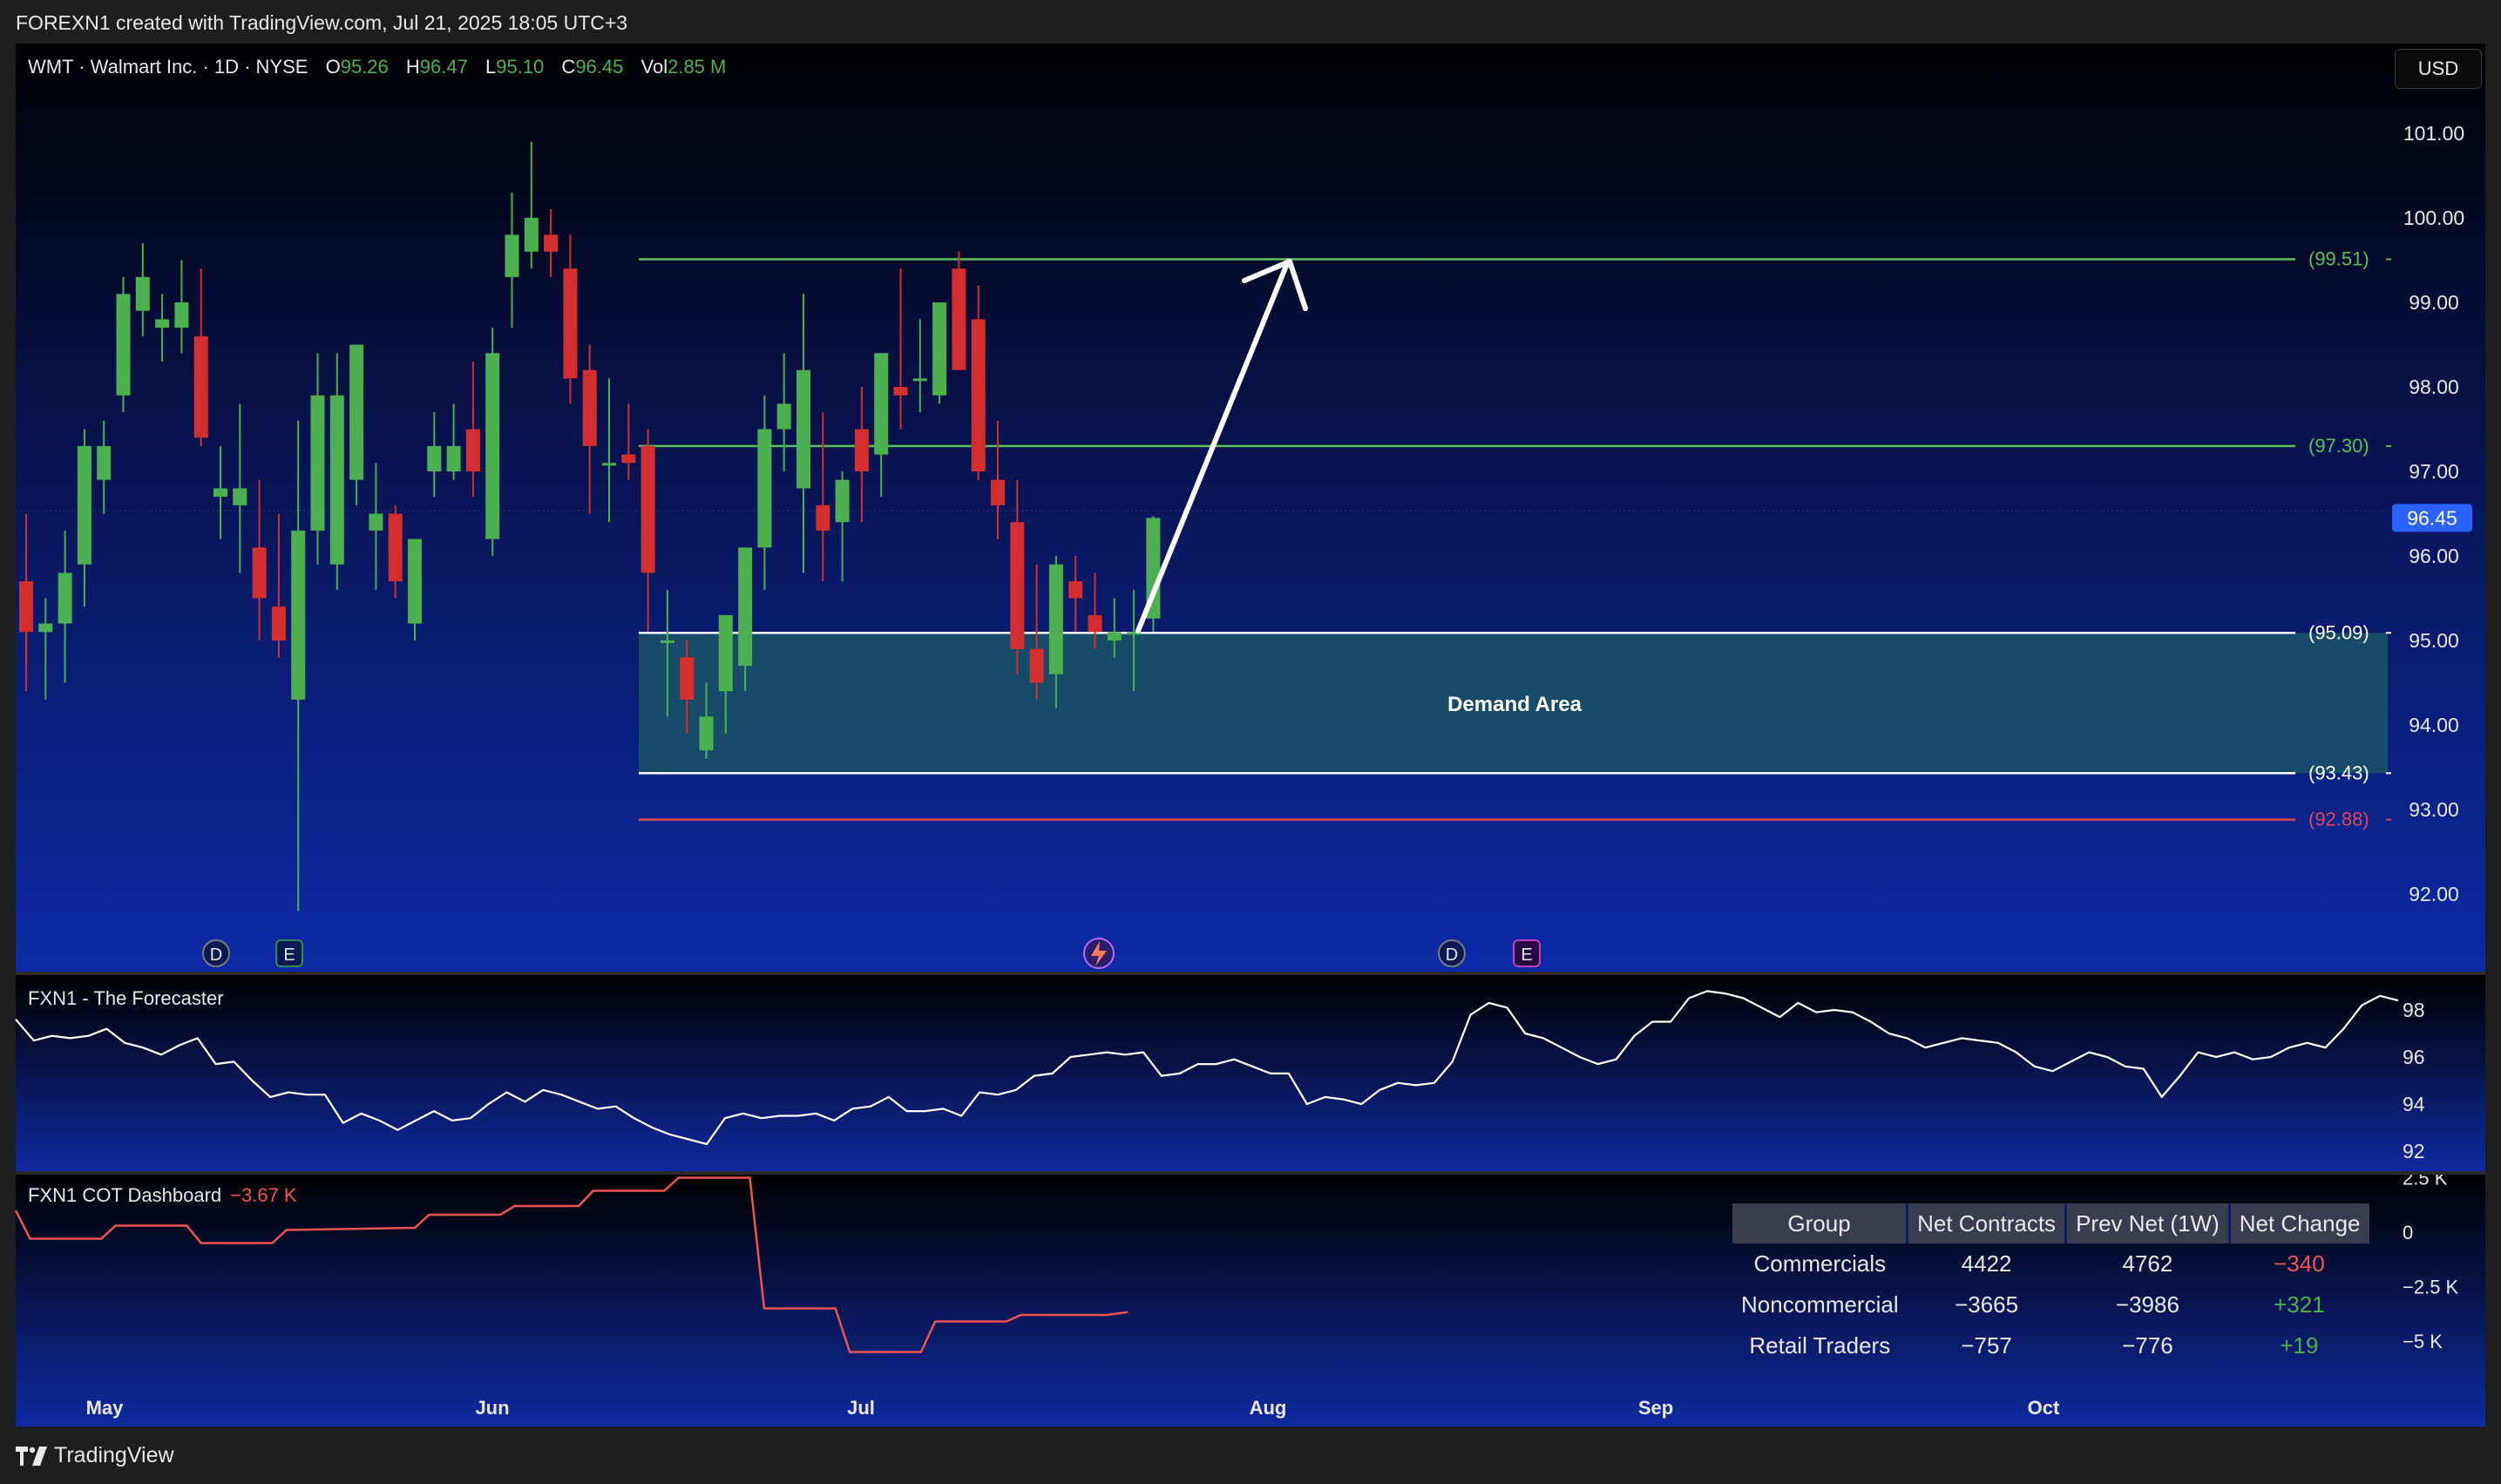 The height and width of the screenshot is (1484, 2501). Describe the element at coordinates (2414, 1010) in the screenshot. I see `forecaster-tick: 98` at that location.